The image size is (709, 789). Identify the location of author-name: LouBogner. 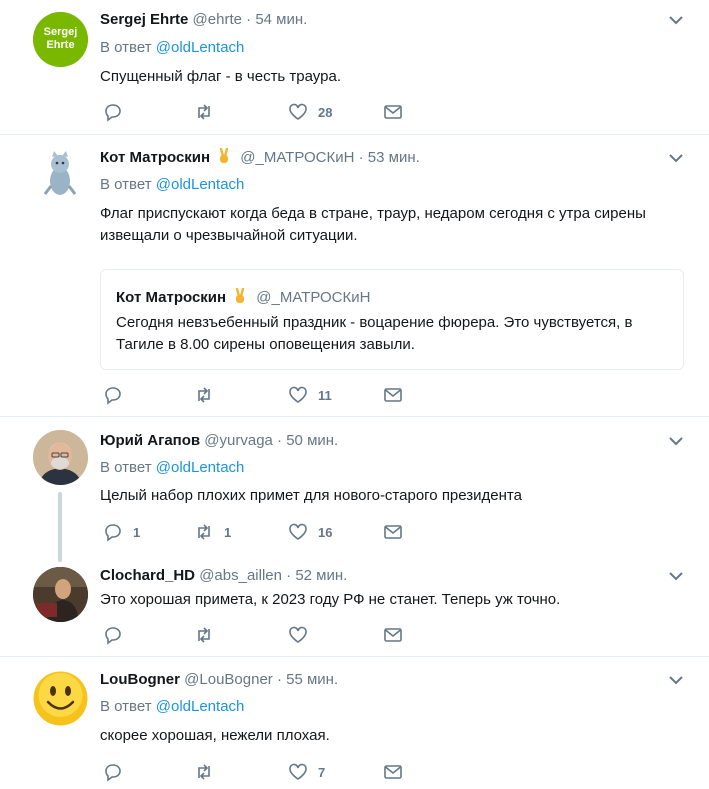
(140, 679).